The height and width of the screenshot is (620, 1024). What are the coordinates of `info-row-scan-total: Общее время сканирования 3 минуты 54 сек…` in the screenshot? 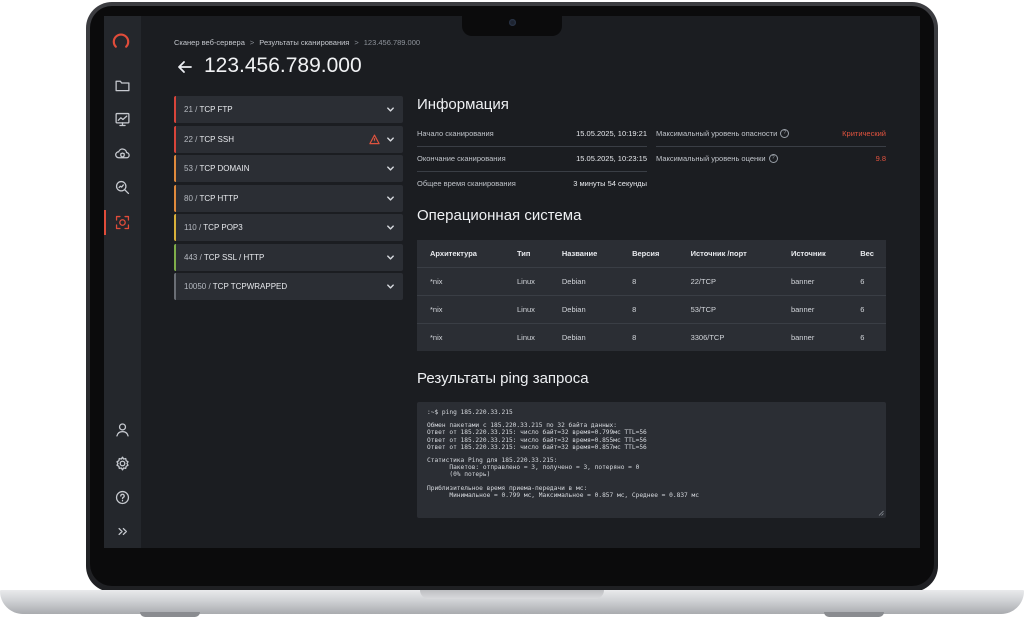 It's located at (532, 183).